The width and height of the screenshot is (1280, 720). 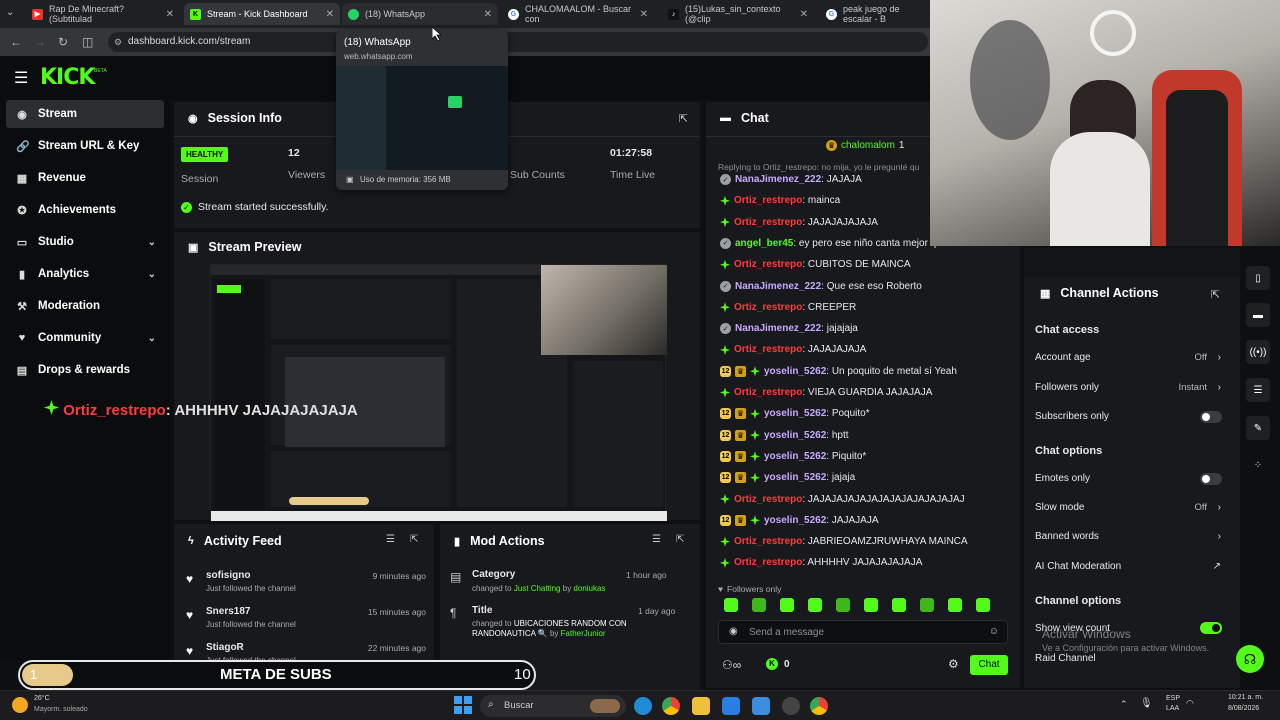 I want to click on chat-input: ◉ Send a message ☺, so click(x=863, y=632).